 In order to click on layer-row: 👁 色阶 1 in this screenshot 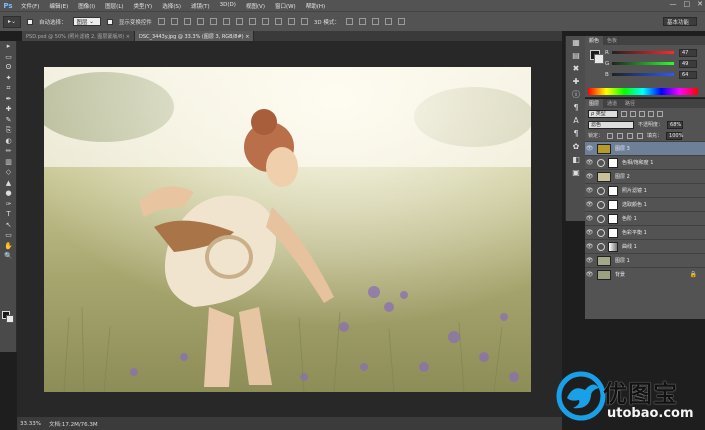, I will do `click(645, 218)`.